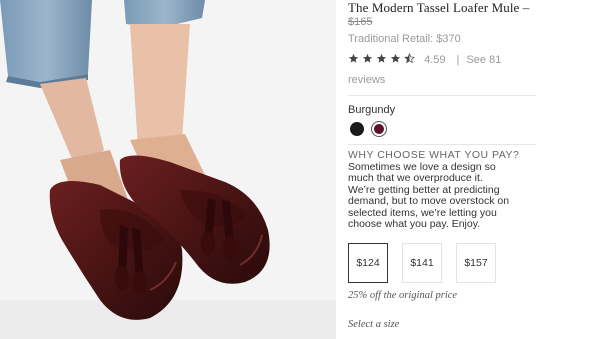 This screenshot has width=600, height=339. I want to click on color-swatch-burgundy, so click(379, 129).